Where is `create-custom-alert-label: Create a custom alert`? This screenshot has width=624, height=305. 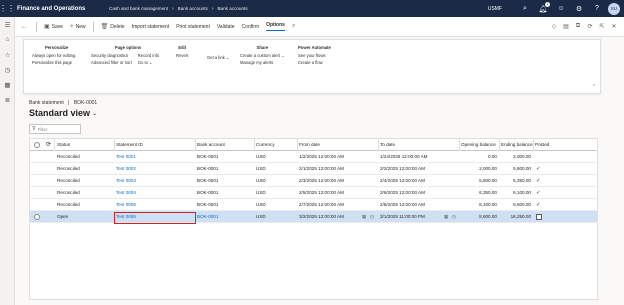 create-custom-alert-label: Create a custom alert is located at coordinates (260, 55).